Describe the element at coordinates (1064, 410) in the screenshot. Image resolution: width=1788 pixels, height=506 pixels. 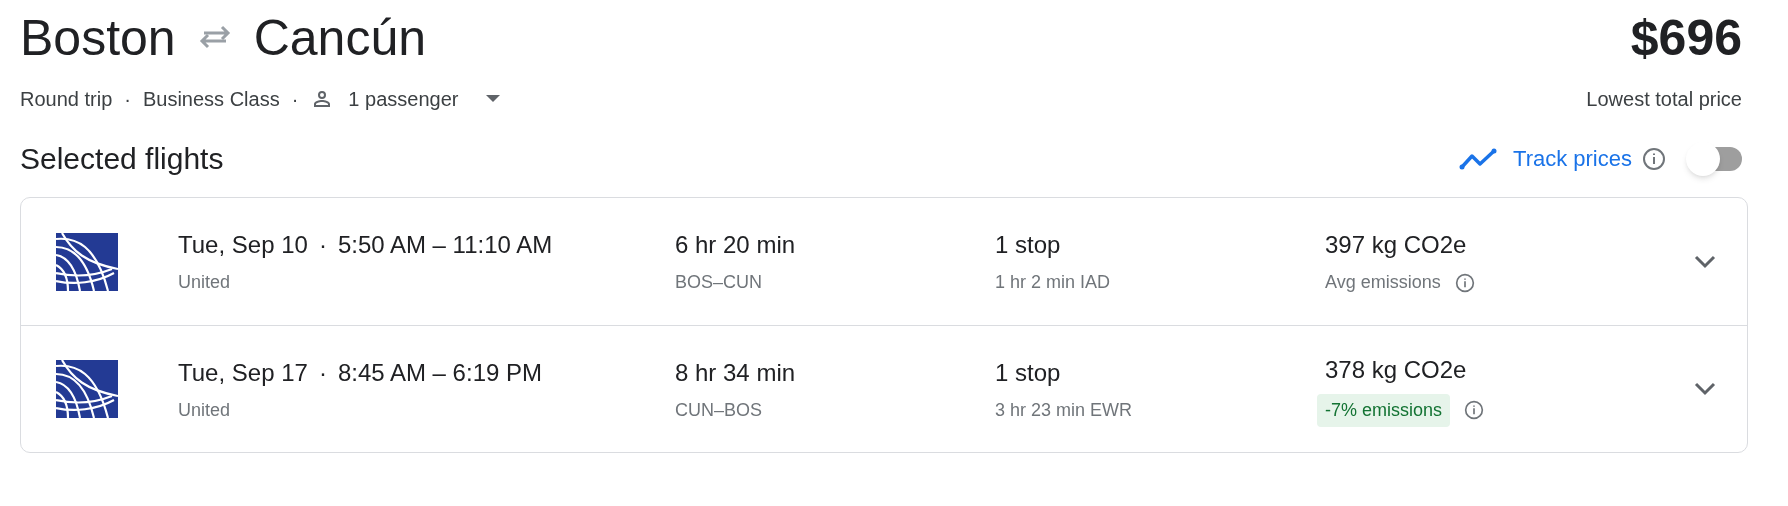
I see `layover-info: 3 hr 23 min EWR` at that location.